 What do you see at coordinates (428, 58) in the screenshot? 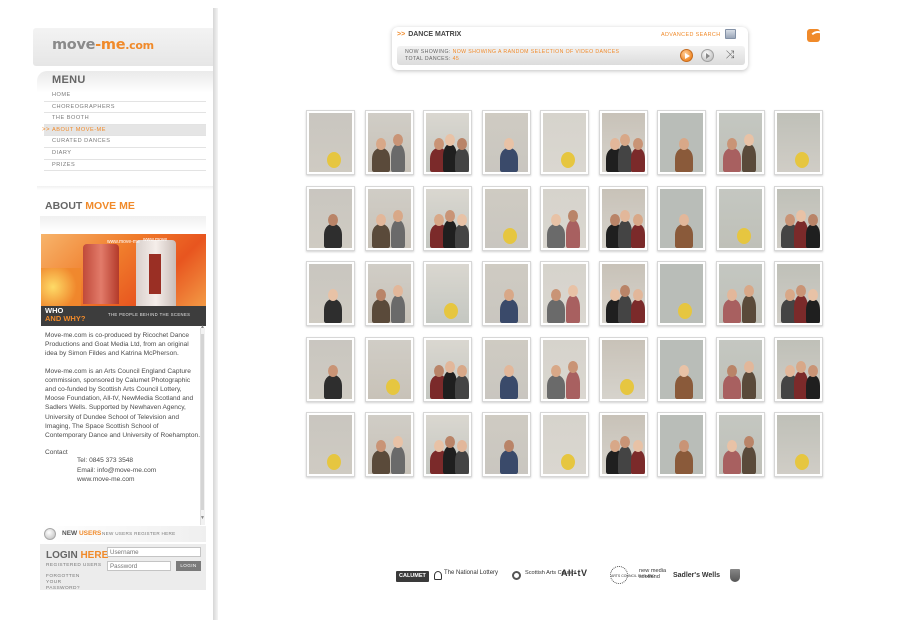
I see `total-dances-label: TOTAL DANCES:` at bounding box center [428, 58].